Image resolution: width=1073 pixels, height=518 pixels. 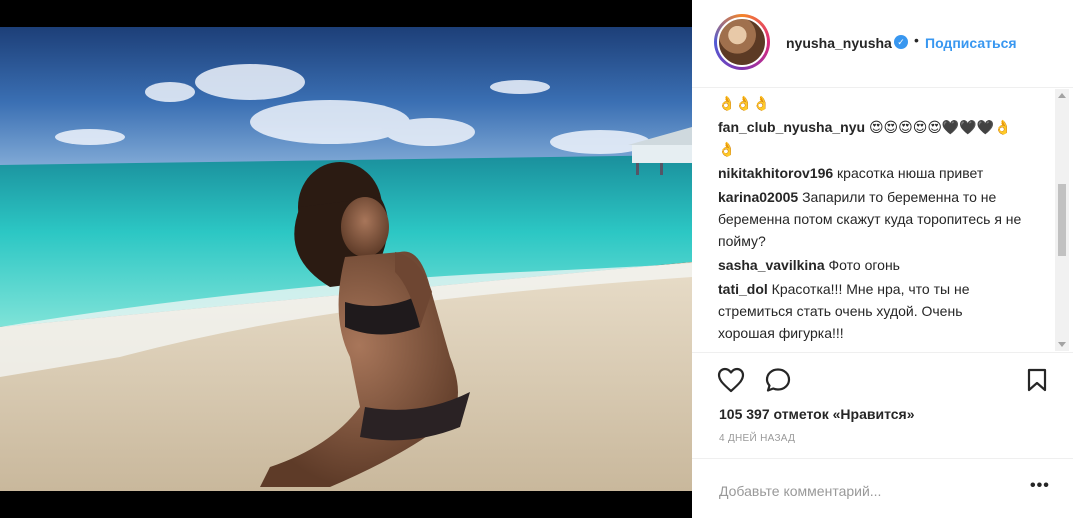 What do you see at coordinates (882, 488) in the screenshot?
I see `add-comment-bar: Добавьте комментарий... •••` at bounding box center [882, 488].